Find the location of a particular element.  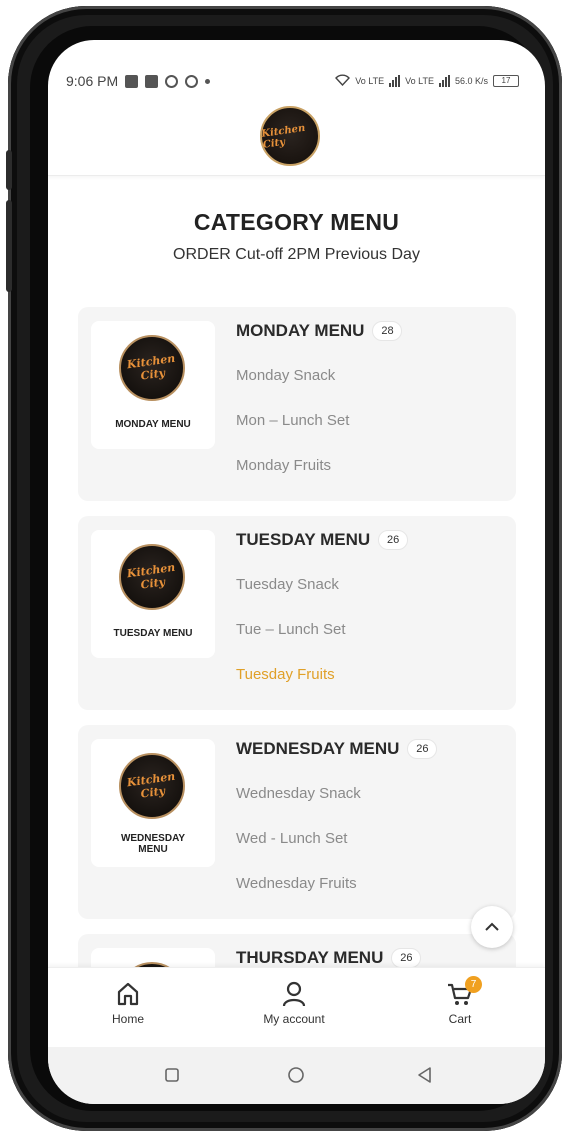

subcategory-link: Mon – Lunch Set is located at coordinates (292, 420).